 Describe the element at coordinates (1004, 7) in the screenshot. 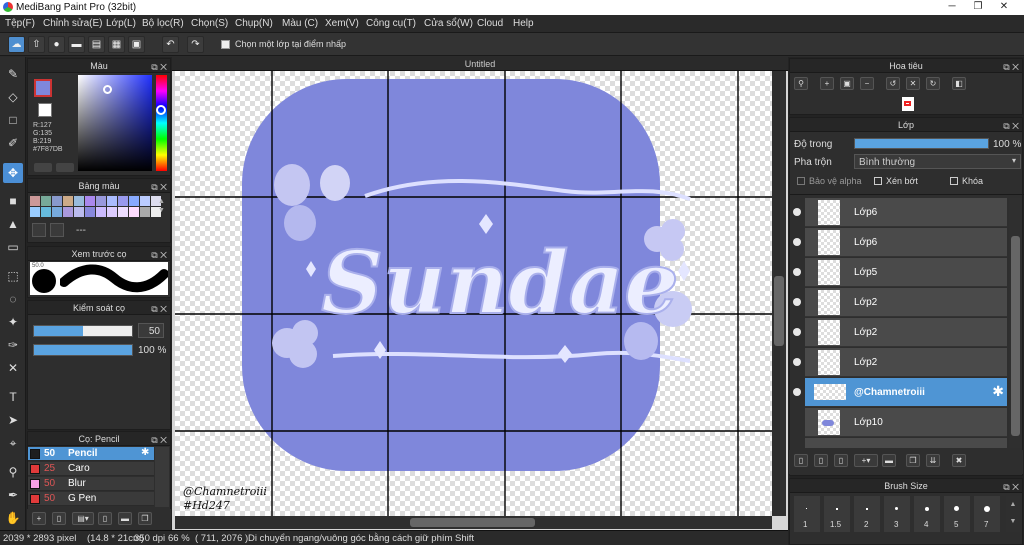

I see `close-icon: ✕` at that location.